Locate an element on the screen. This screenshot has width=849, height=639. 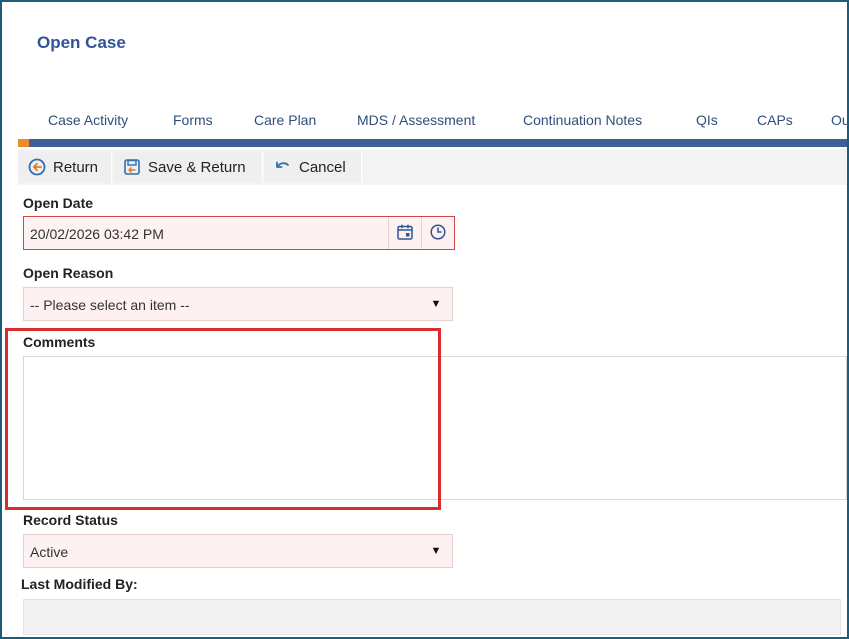
open-date-label: Open Date is located at coordinates (58, 203).